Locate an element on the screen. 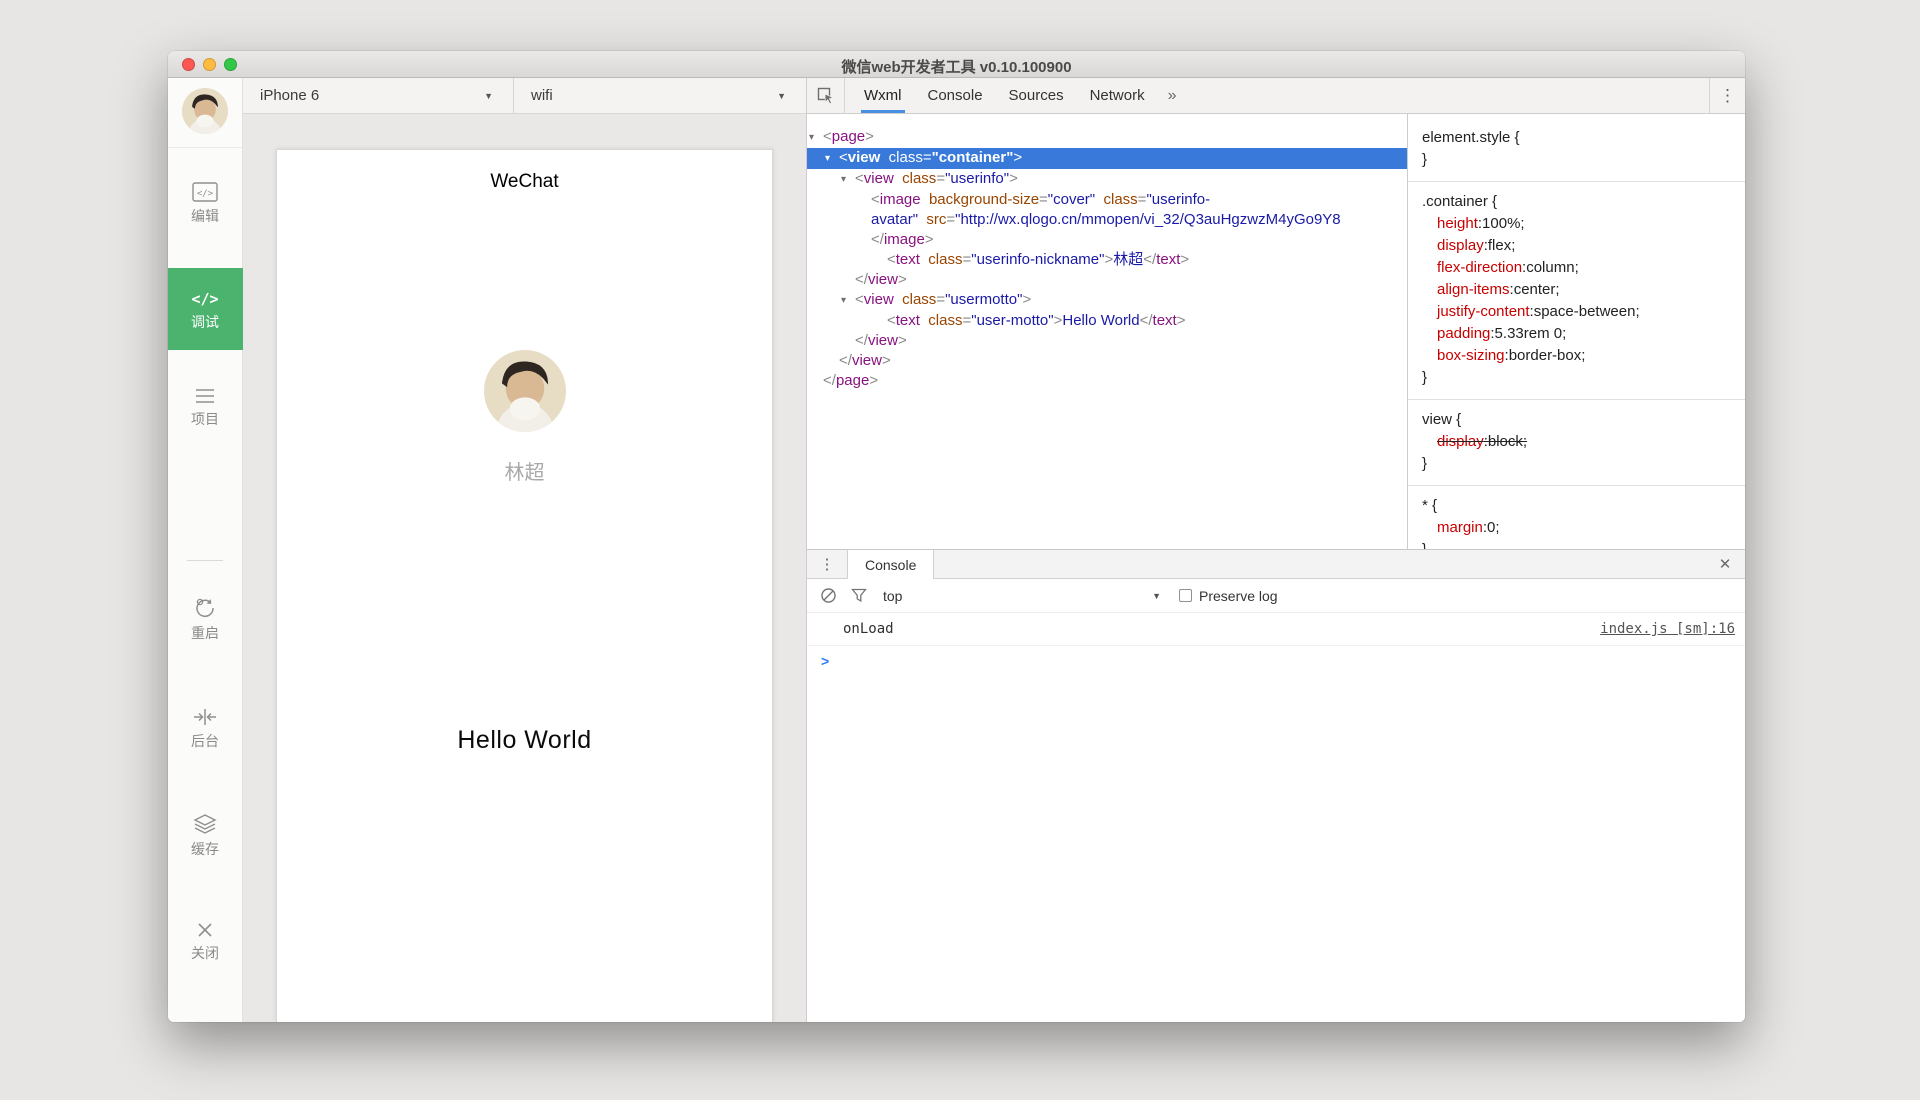  devtools-tab-network: Network is located at coordinates (1117, 95).